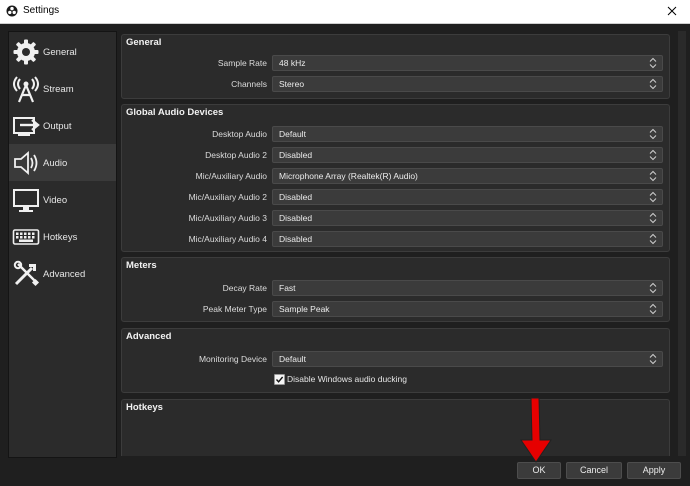 This screenshot has height=486, width=690. I want to click on sidebar-item-stream: Stream, so click(62, 88).